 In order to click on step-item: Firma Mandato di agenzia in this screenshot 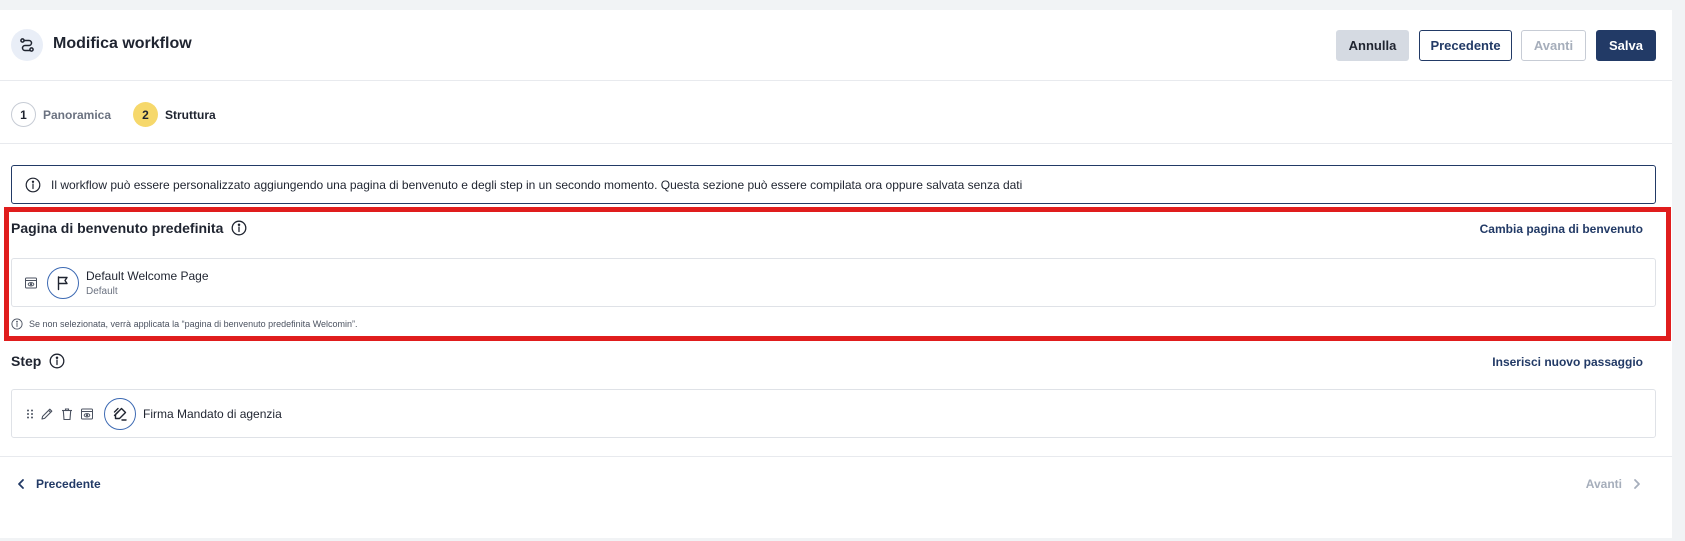, I will do `click(833, 413)`.